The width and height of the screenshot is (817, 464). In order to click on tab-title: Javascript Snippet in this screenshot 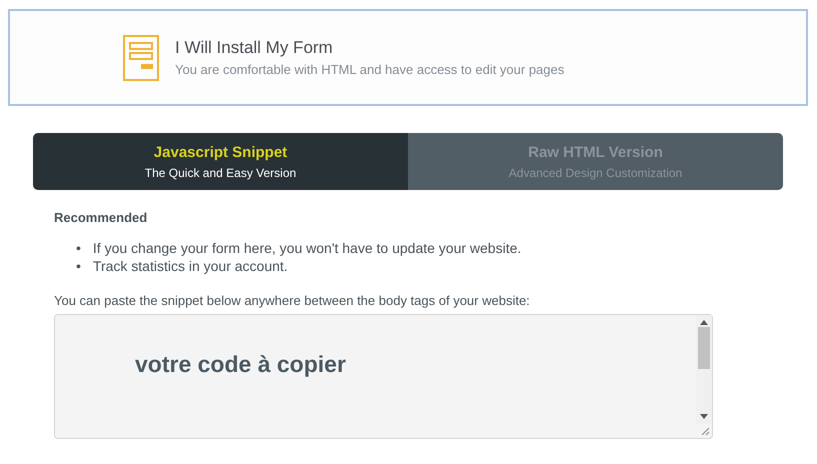, I will do `click(221, 152)`.